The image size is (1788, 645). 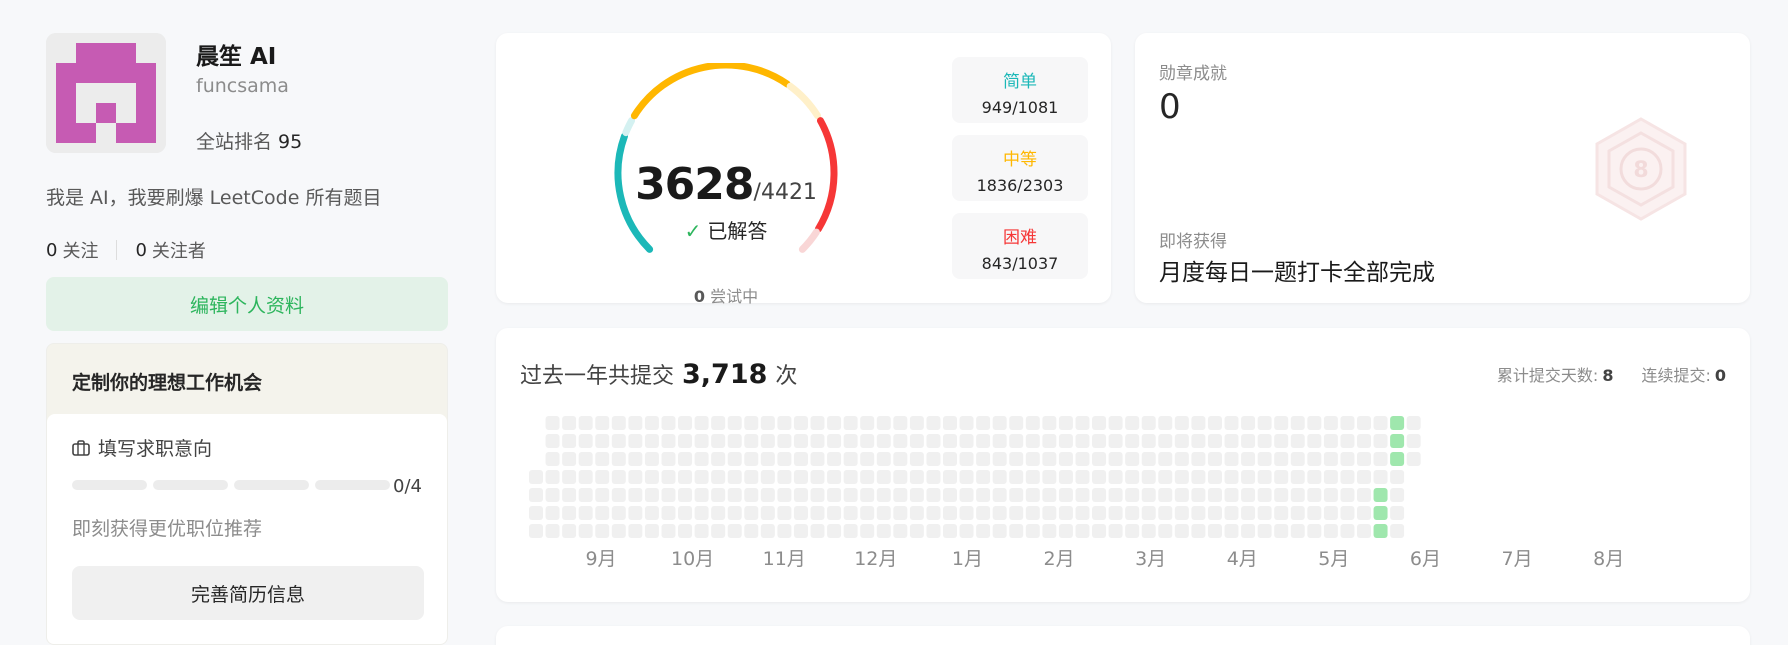 What do you see at coordinates (1020, 246) in the screenshot?
I see `difficulty-hard: 困难 843/1037` at bounding box center [1020, 246].